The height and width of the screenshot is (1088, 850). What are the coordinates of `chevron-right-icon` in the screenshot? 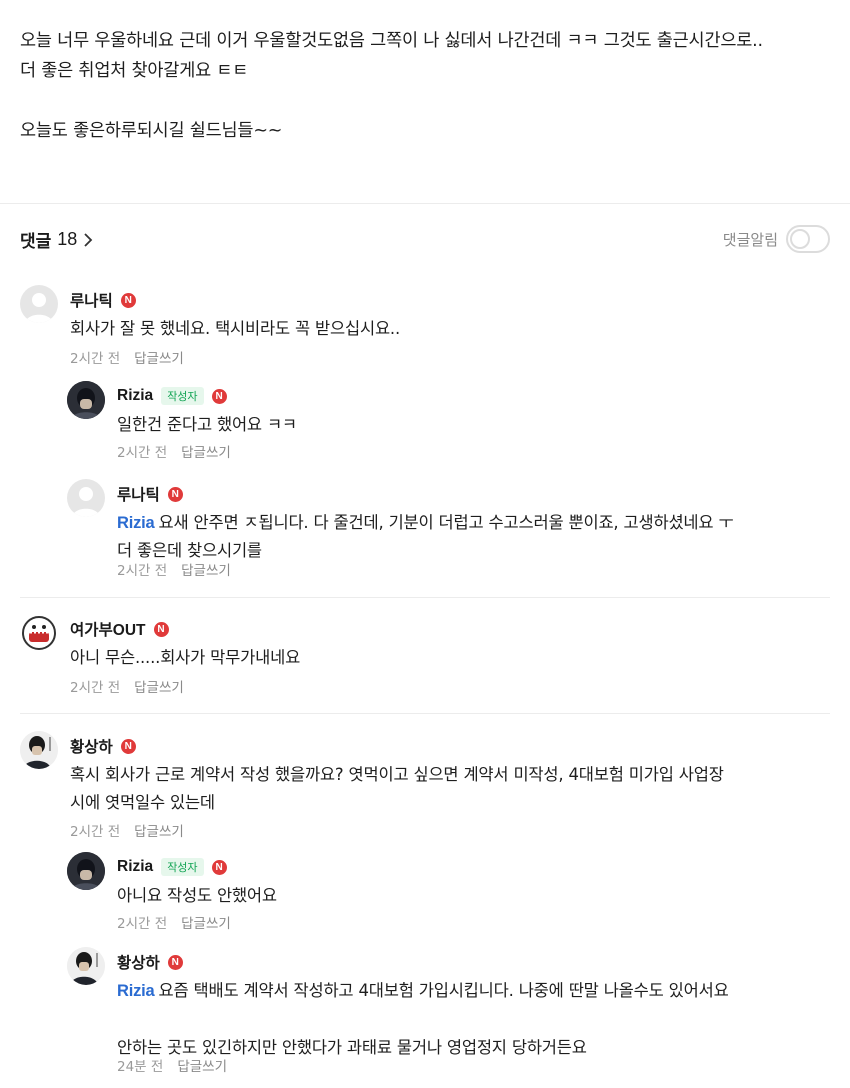 It's located at (88, 239).